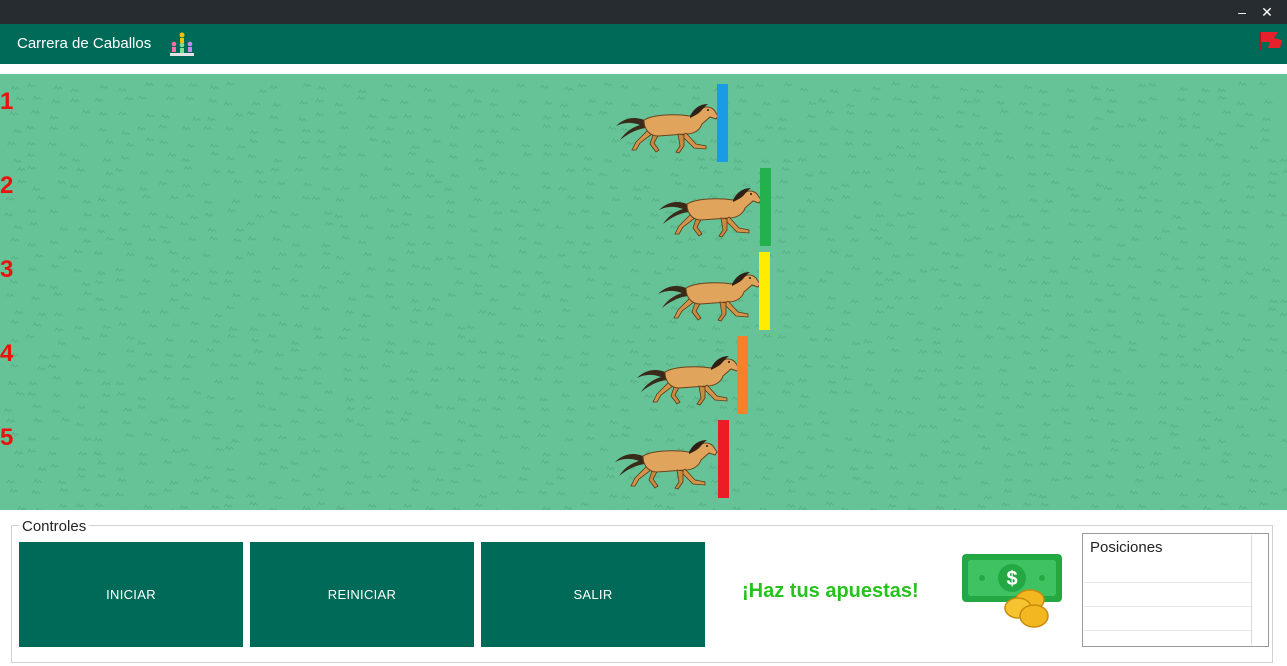  What do you see at coordinates (7, 185) in the screenshot?
I see `lane-number-2: 2` at bounding box center [7, 185].